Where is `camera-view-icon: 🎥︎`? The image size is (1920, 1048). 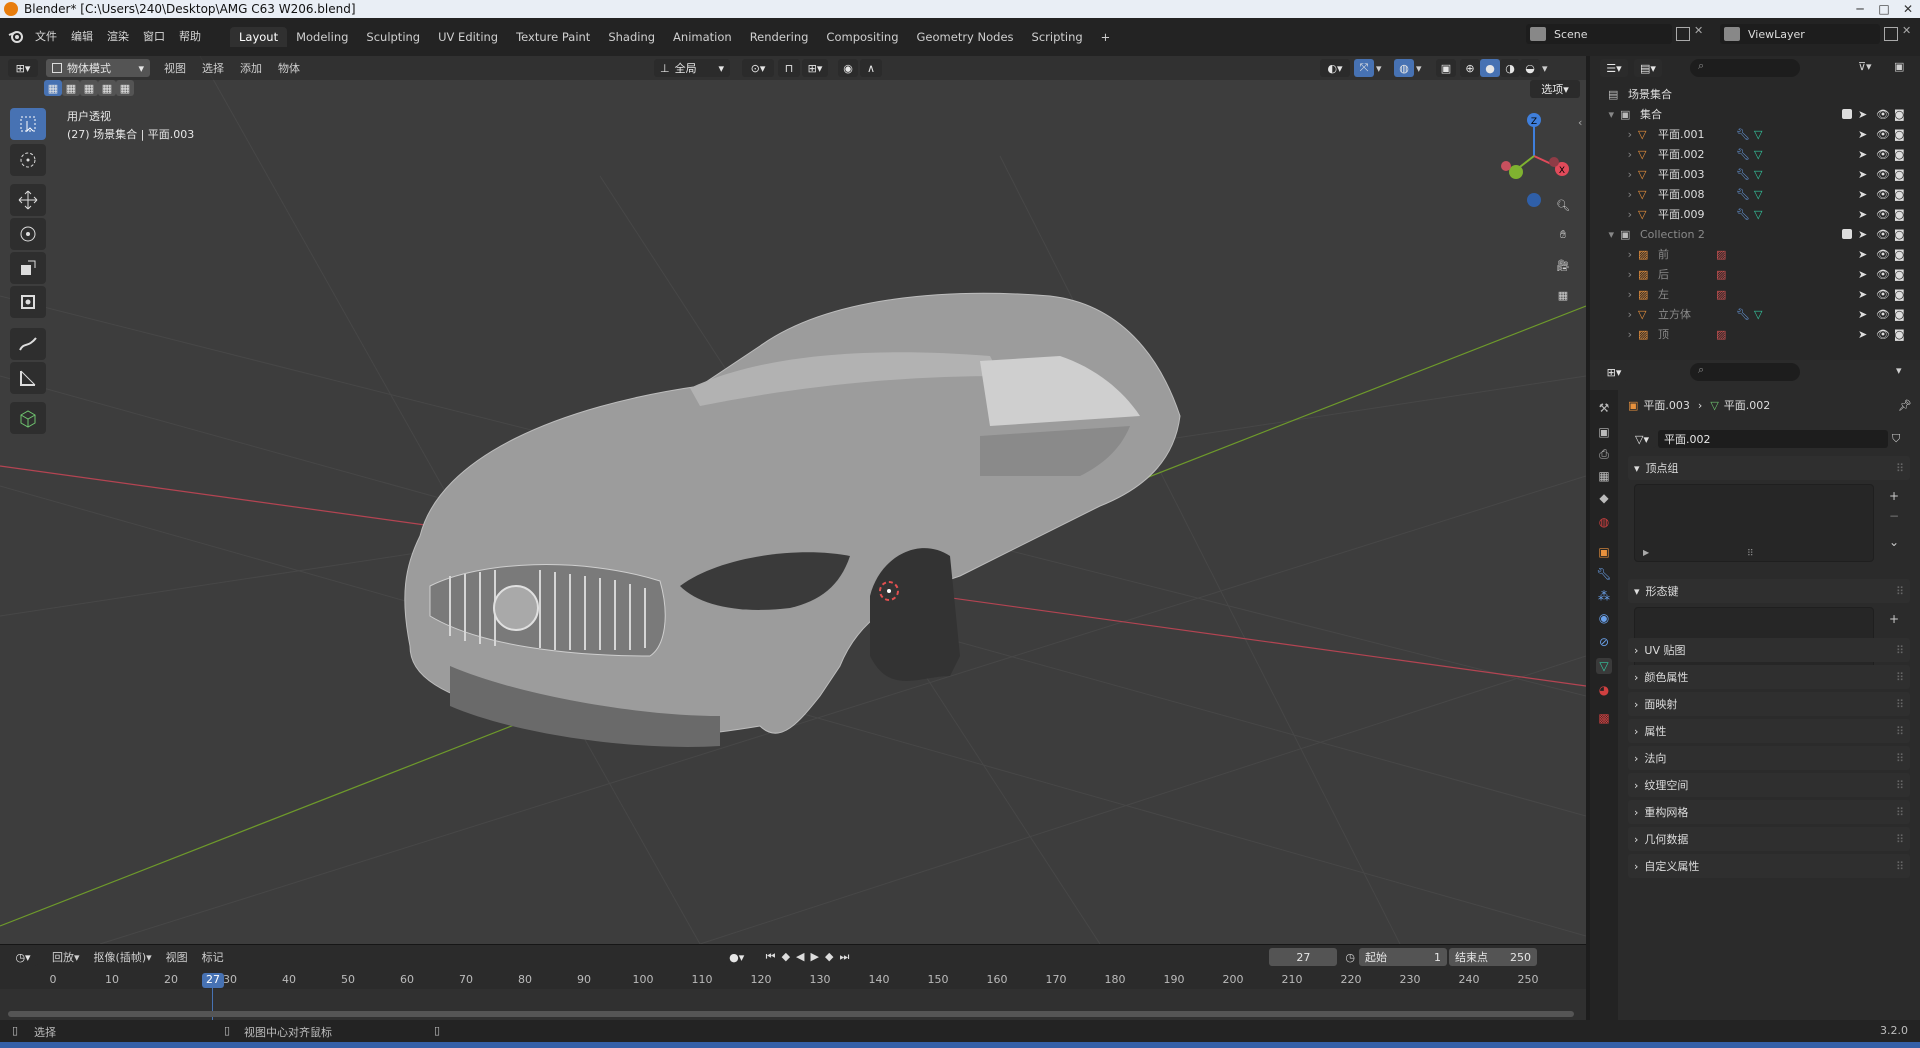 camera-view-icon: 🎥︎ is located at coordinates (1563, 265).